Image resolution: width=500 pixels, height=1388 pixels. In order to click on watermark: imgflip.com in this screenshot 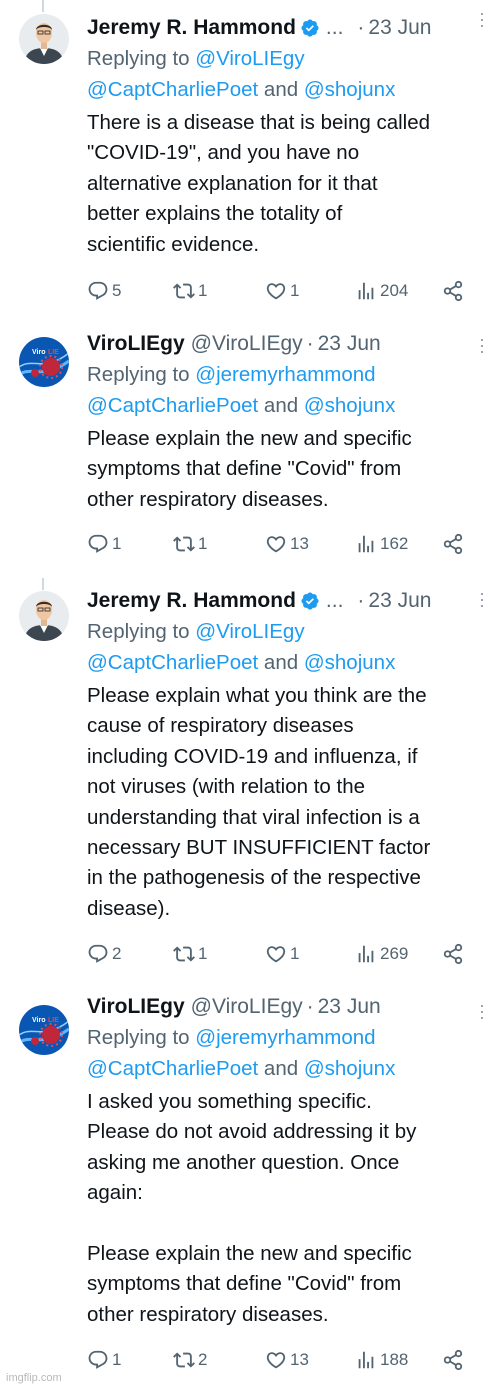, I will do `click(34, 1378)`.